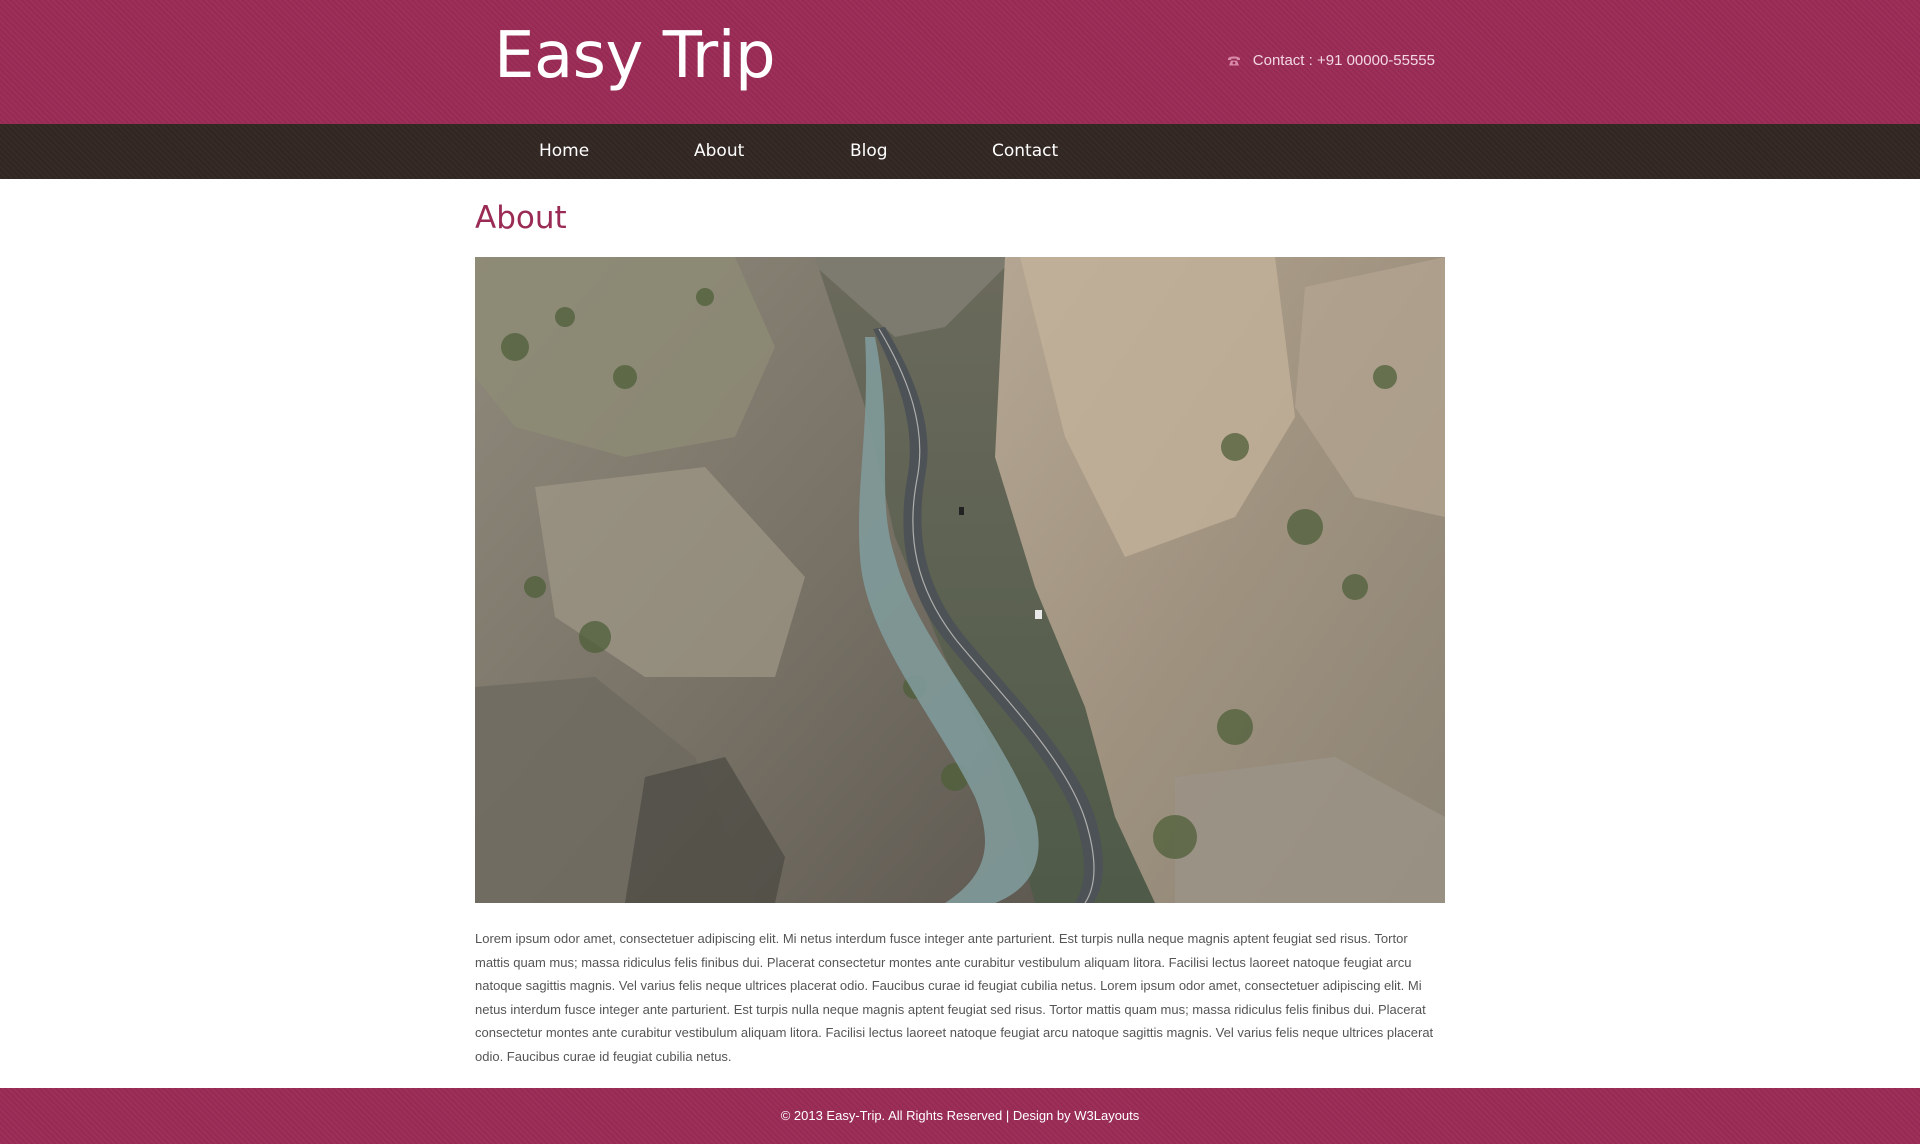  I want to click on phone-icon, so click(1234, 61).